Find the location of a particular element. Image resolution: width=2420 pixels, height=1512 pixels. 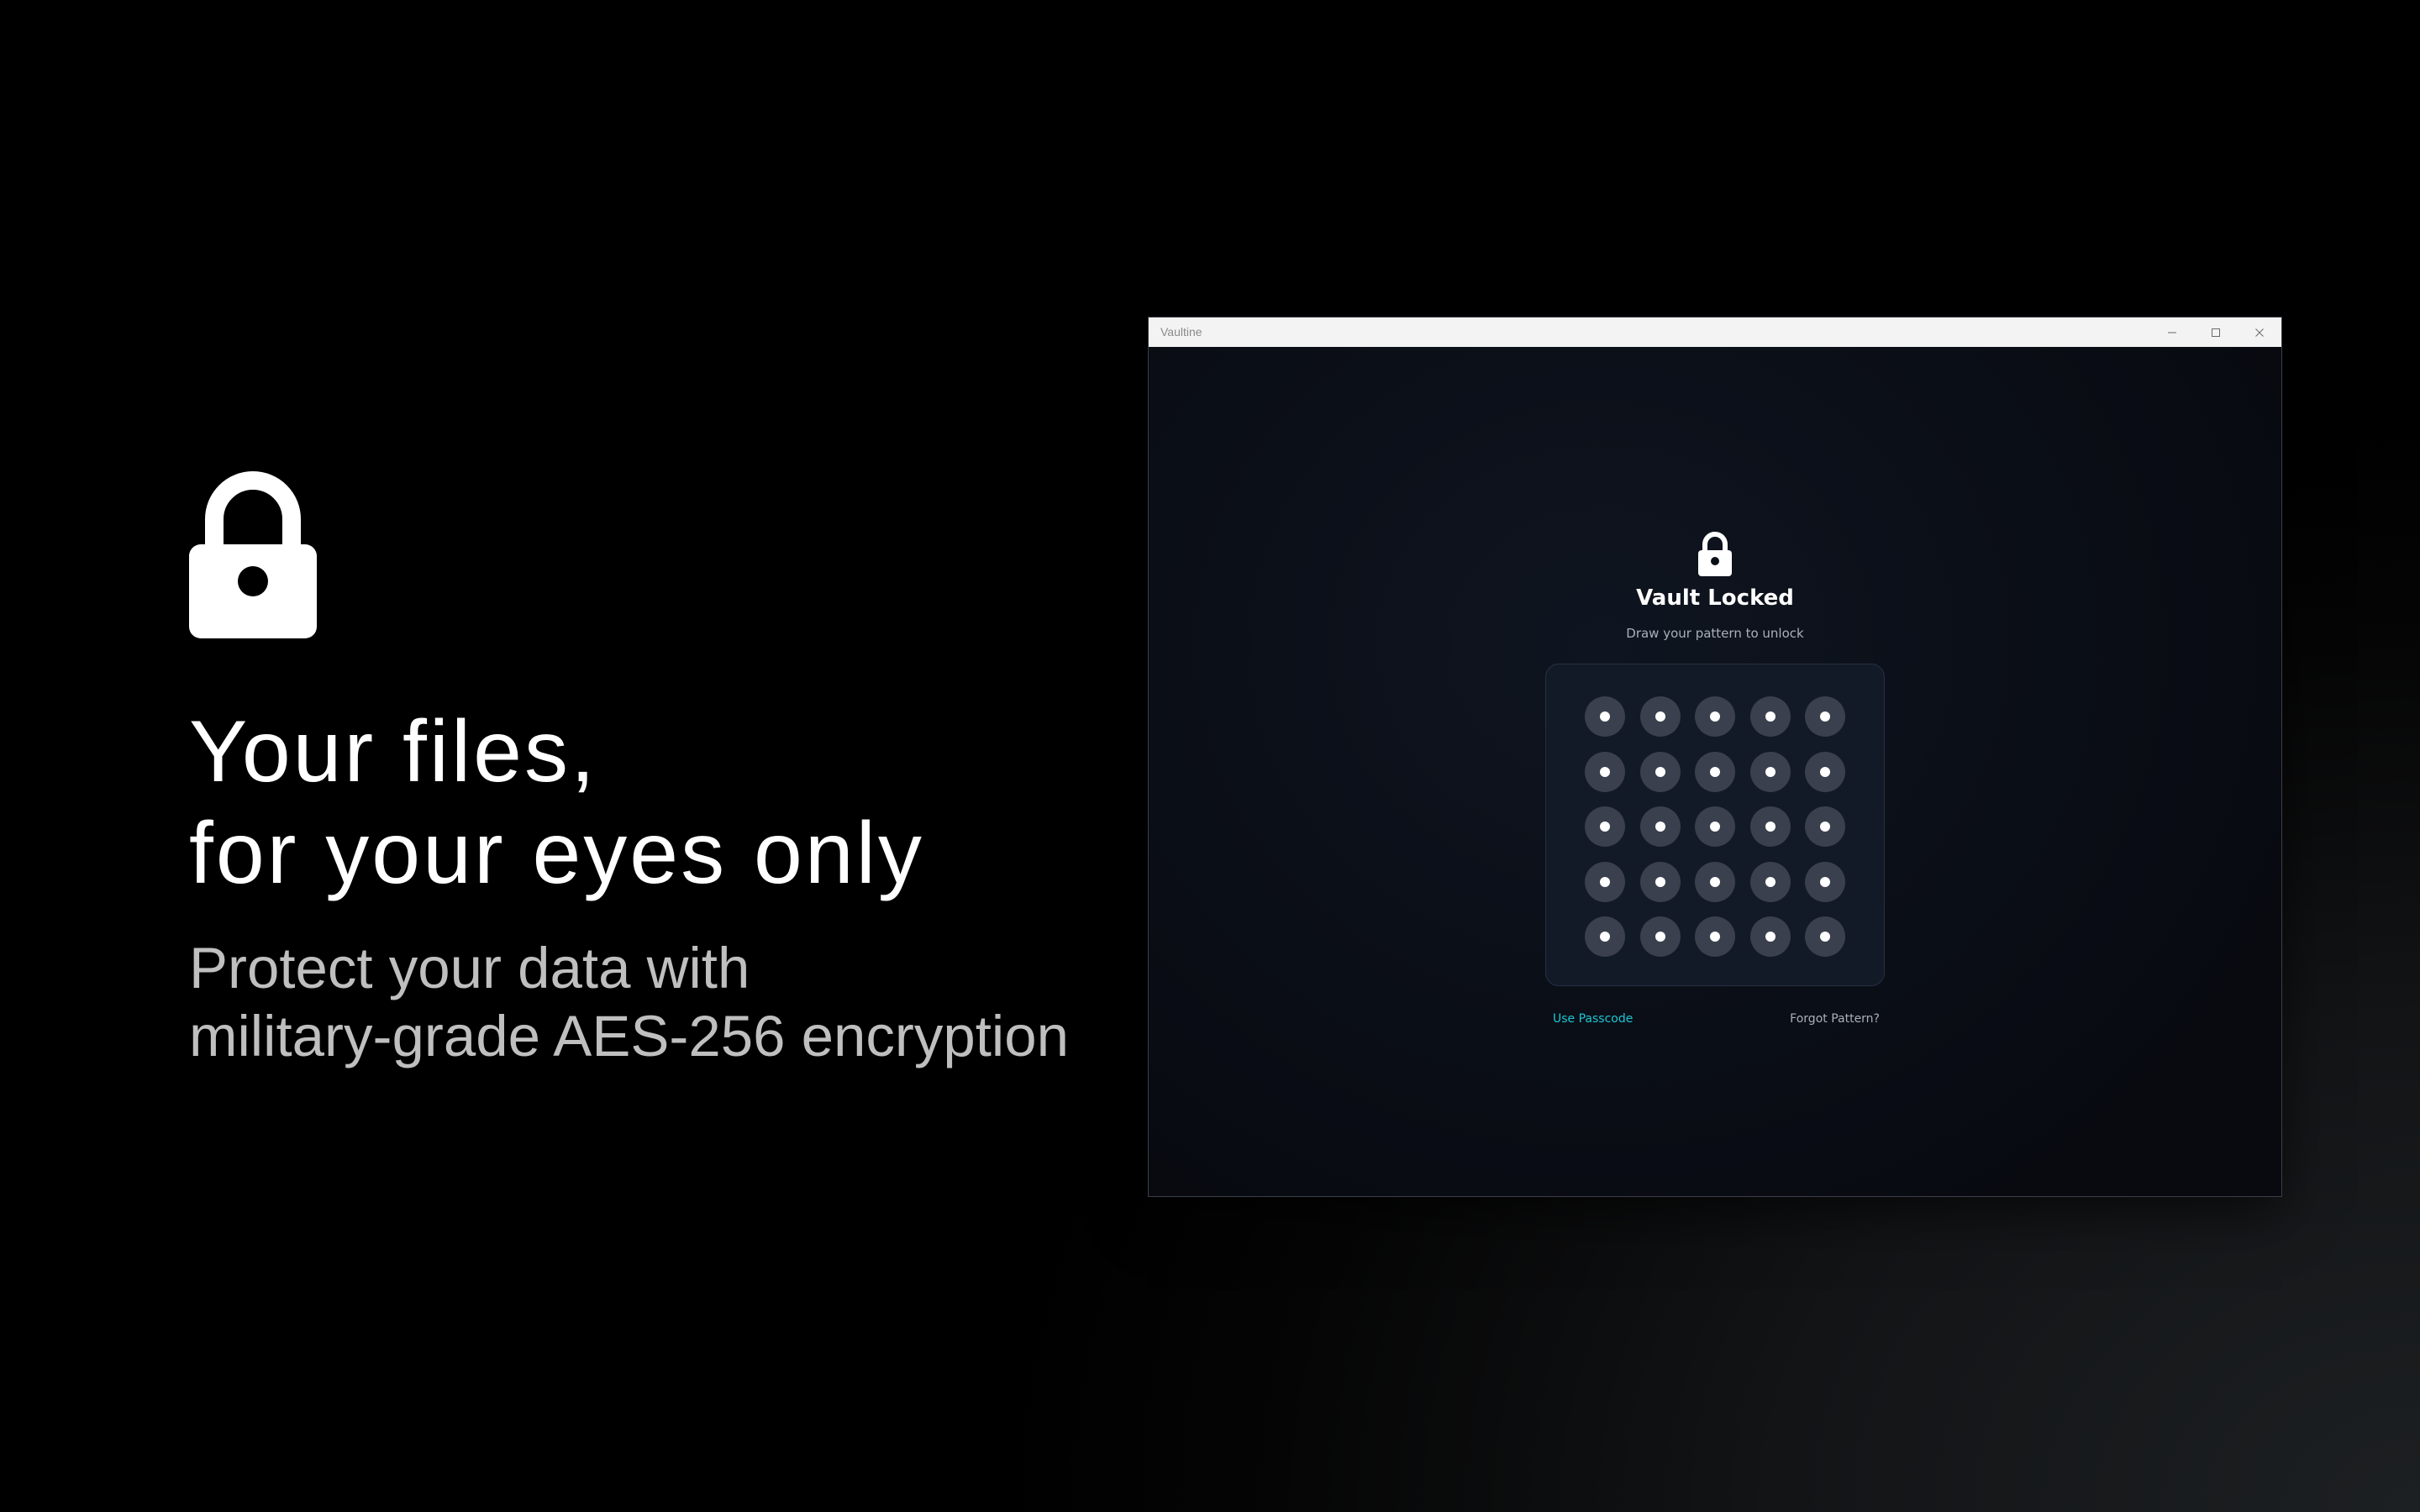

maximize-button is located at coordinates (2216, 332).